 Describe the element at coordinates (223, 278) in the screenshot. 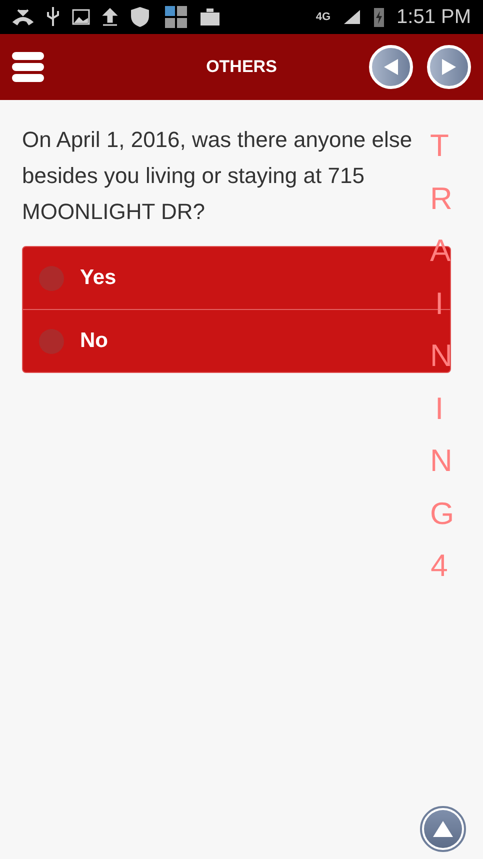

I see `answer-option: Yes` at that location.